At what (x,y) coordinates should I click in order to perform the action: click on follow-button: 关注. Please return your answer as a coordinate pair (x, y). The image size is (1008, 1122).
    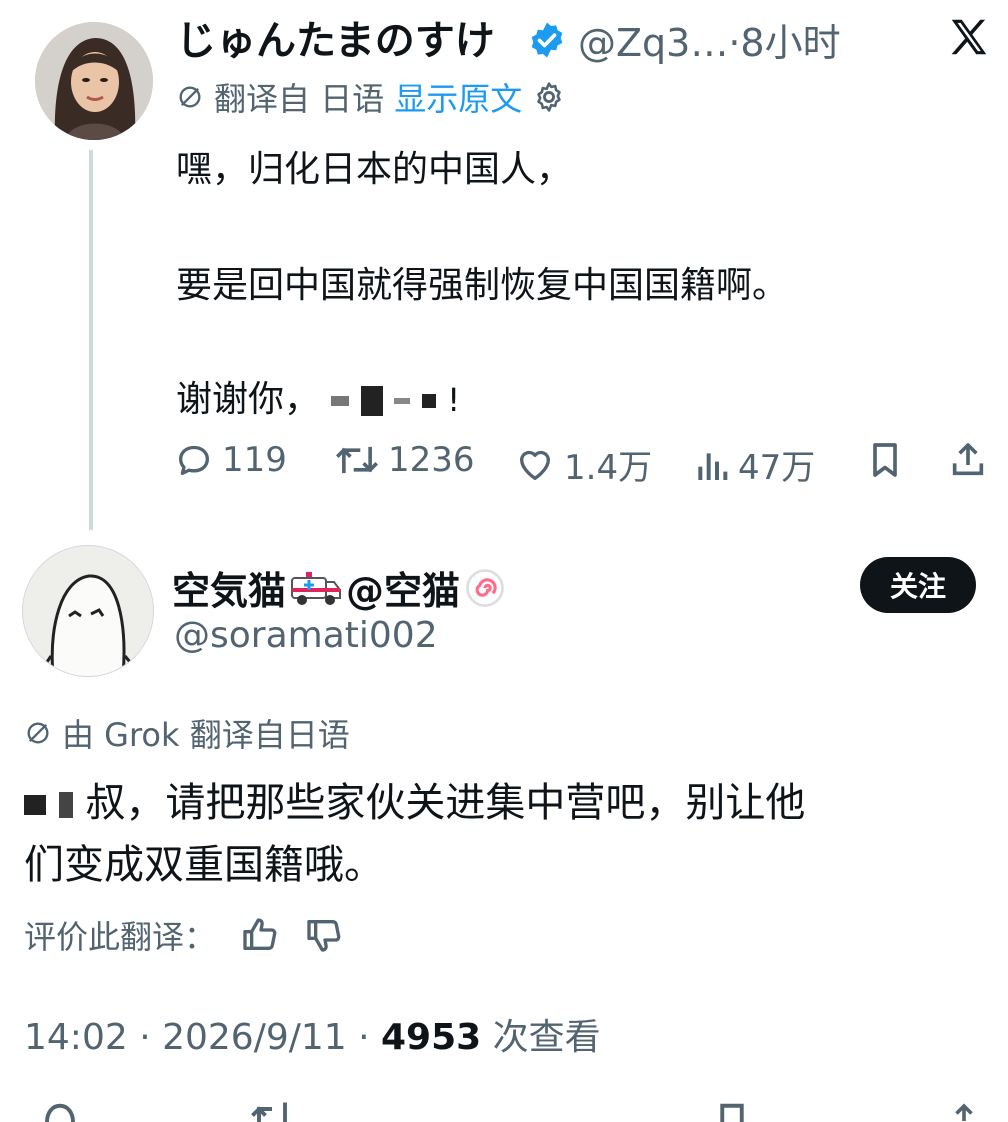
    Looking at the image, I should click on (918, 585).